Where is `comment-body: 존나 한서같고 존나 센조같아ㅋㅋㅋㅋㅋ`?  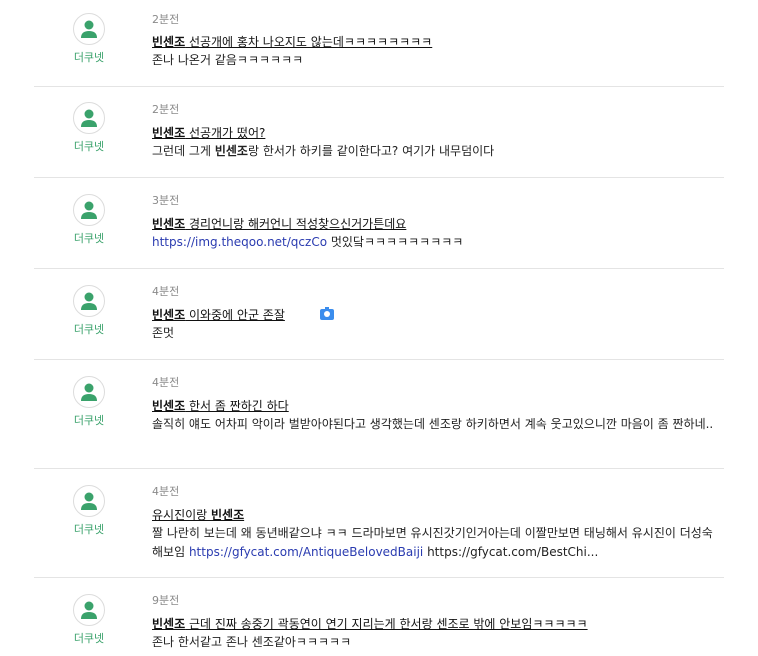 comment-body: 존나 한서같고 존나 센조같아ㅋㅋㅋㅋㅋ is located at coordinates (252, 642).